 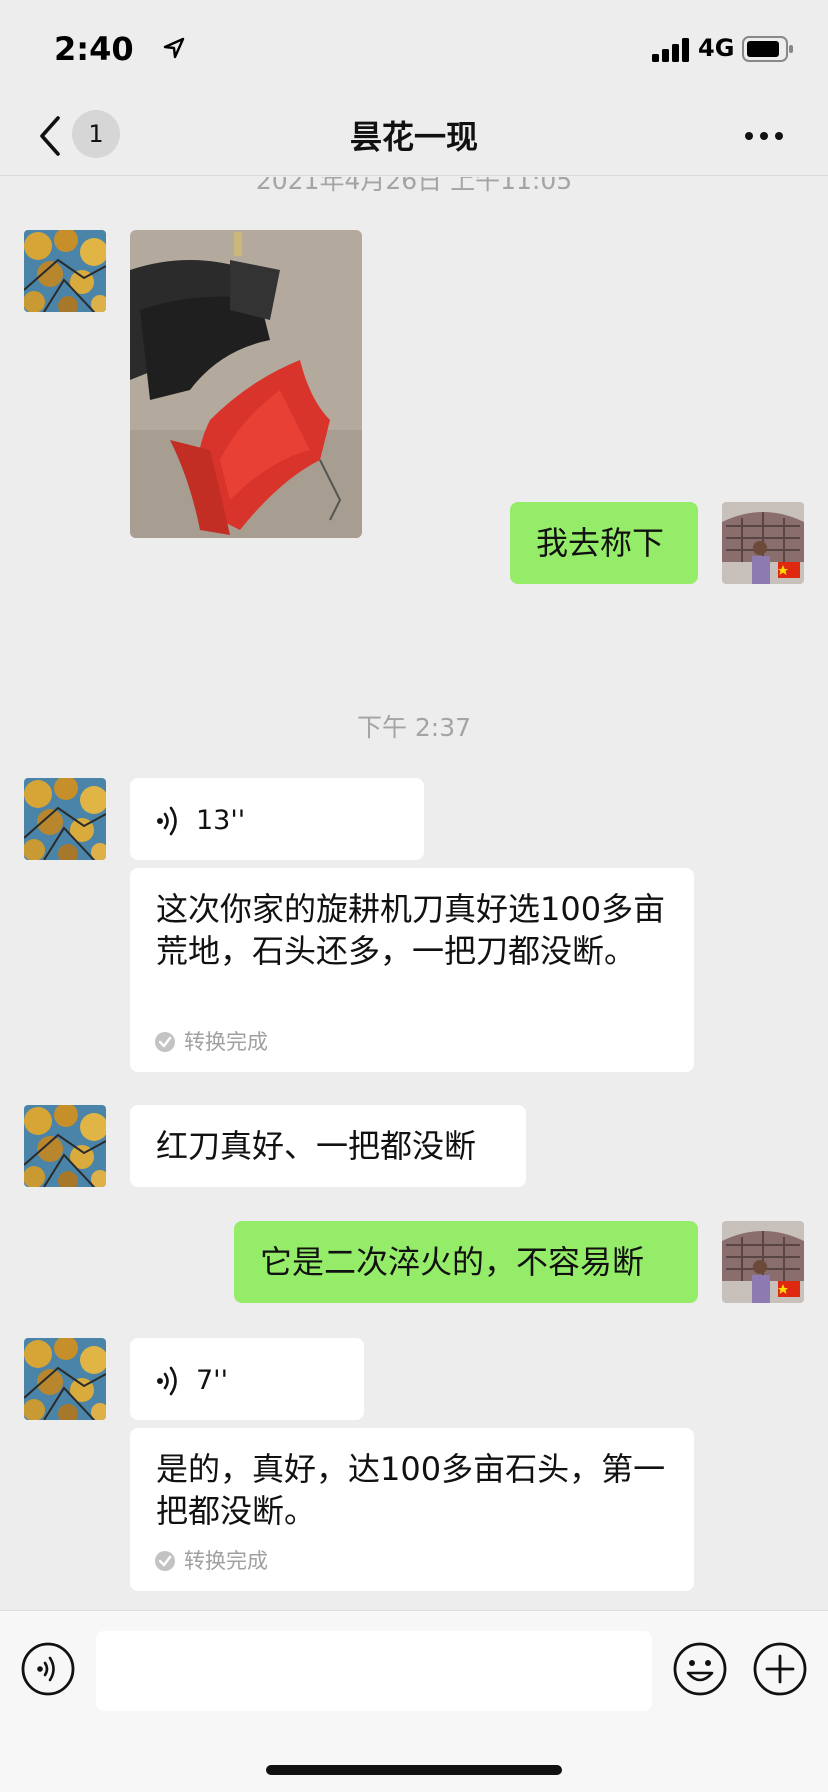 I want to click on status-time: 2:40, so click(x=94, y=49).